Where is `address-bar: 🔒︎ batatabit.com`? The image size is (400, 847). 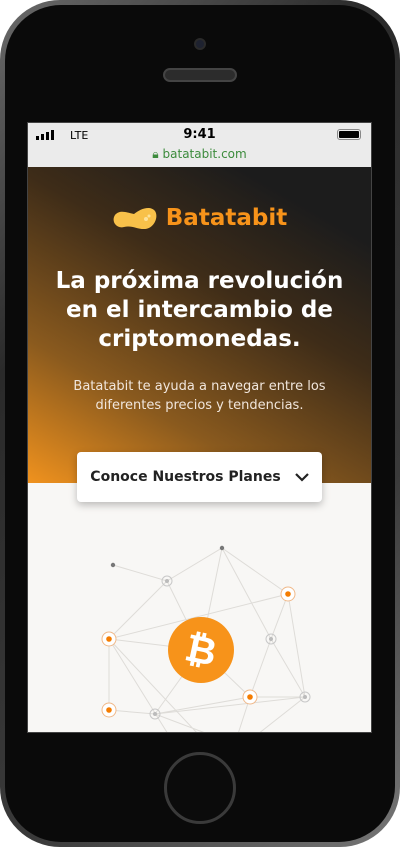
address-bar: 🔒︎ batatabit.com is located at coordinates (199, 154).